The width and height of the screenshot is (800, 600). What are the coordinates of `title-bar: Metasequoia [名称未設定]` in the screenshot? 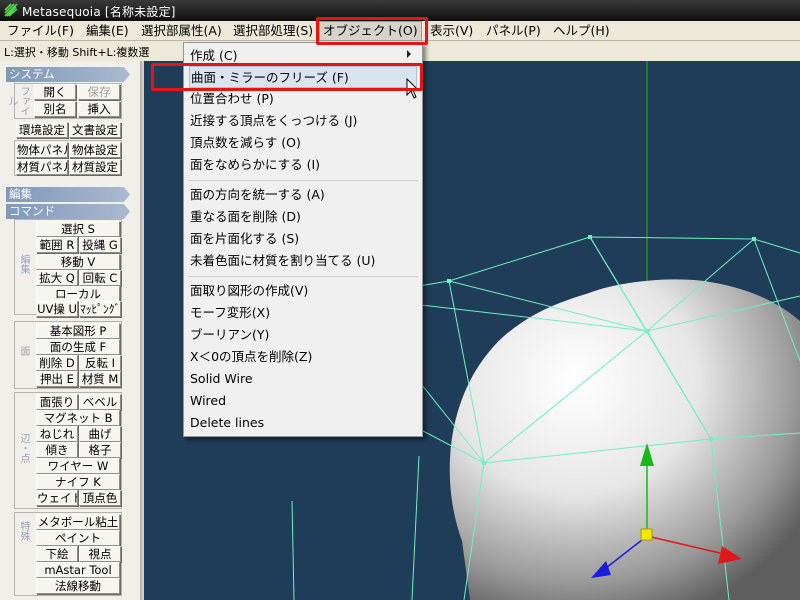 It's located at (400, 10).